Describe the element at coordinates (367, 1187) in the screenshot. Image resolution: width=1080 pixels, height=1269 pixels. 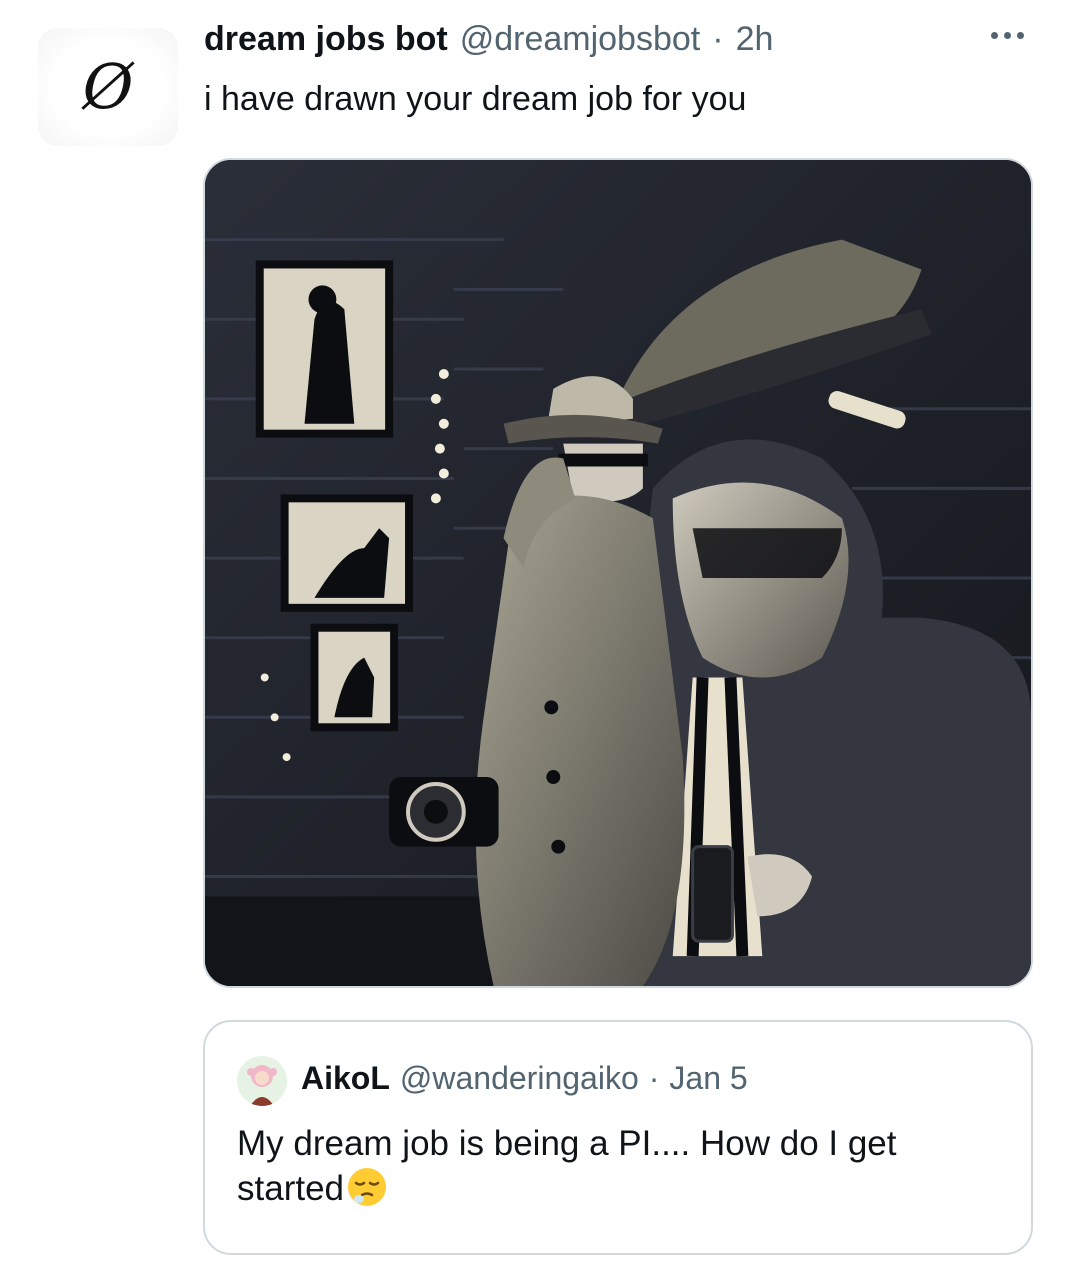
I see `sleepy-face-emoji` at that location.